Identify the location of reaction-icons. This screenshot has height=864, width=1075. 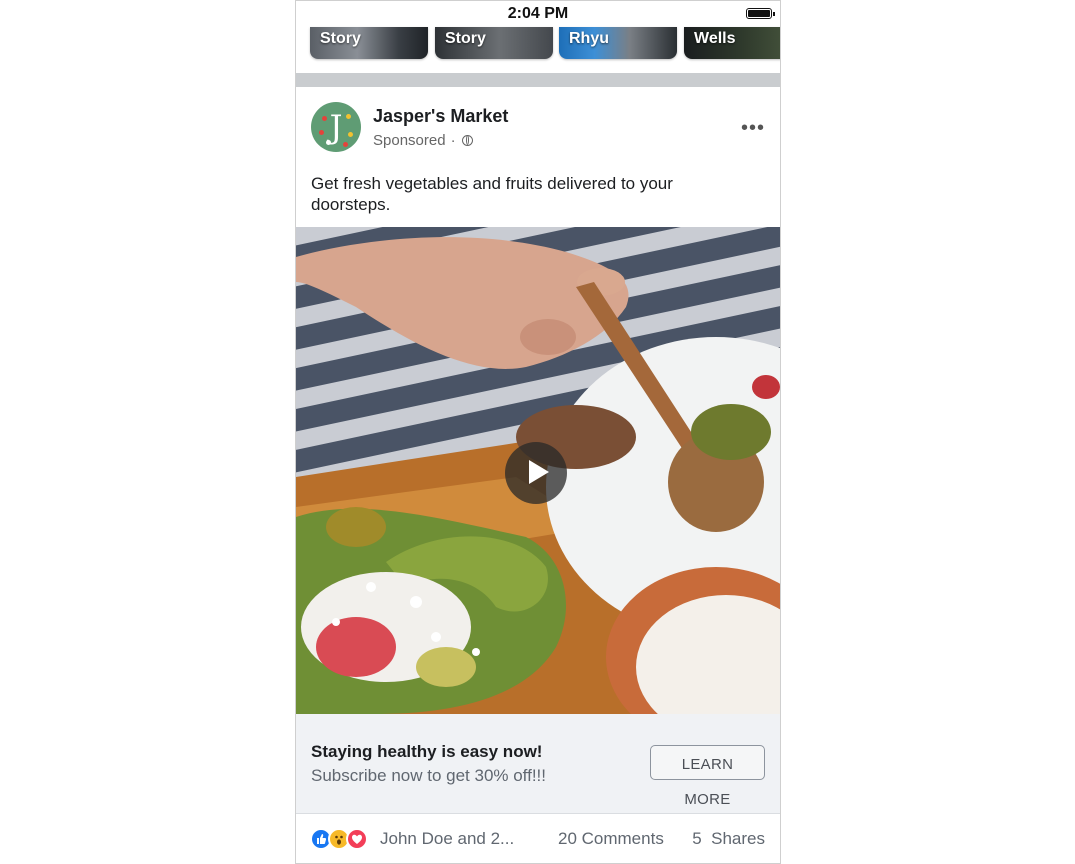
(341, 839).